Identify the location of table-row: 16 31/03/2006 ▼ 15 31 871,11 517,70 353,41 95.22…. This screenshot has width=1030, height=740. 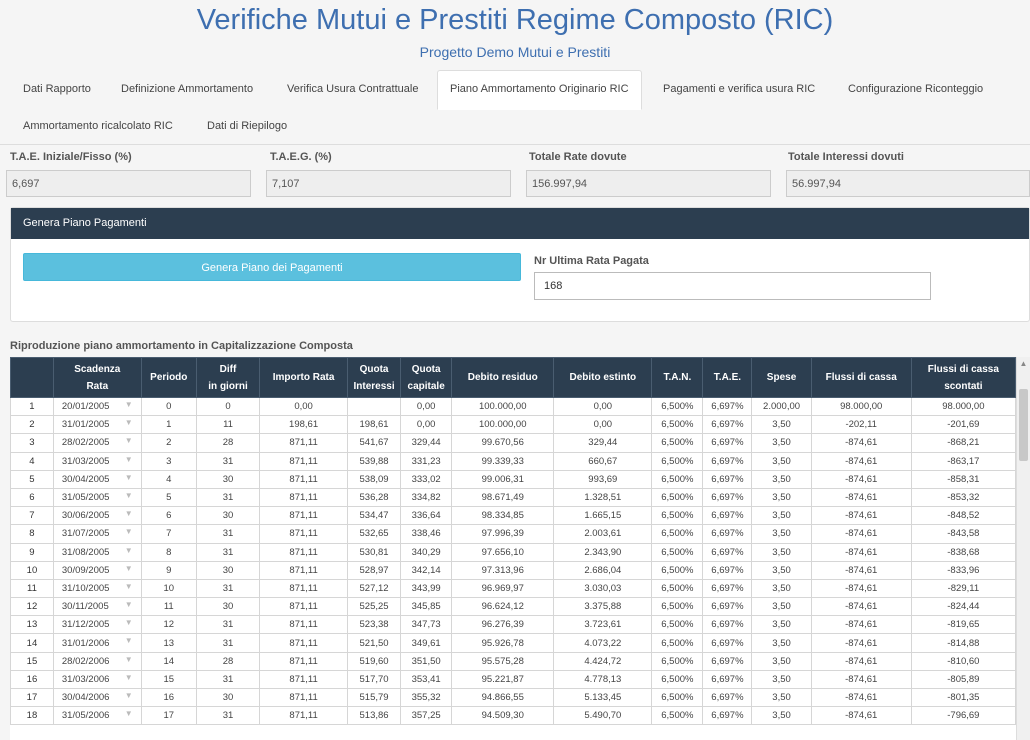
(513, 679).